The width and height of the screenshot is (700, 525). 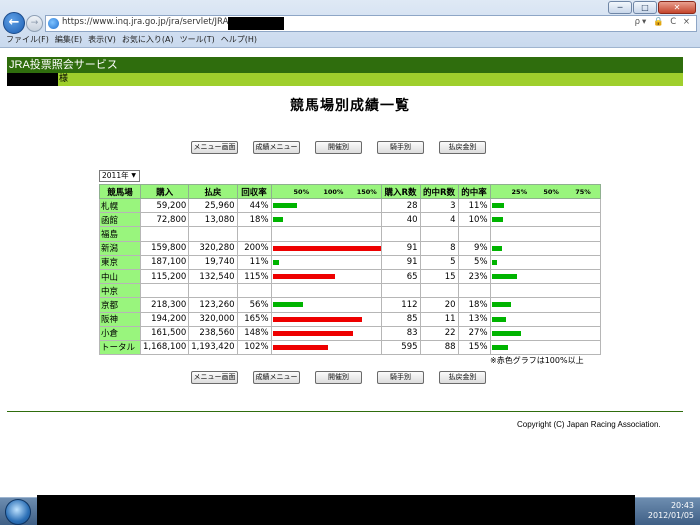 What do you see at coordinates (148, 40) in the screenshot?
I see `menu-favorites: お気に入り(A)` at bounding box center [148, 40].